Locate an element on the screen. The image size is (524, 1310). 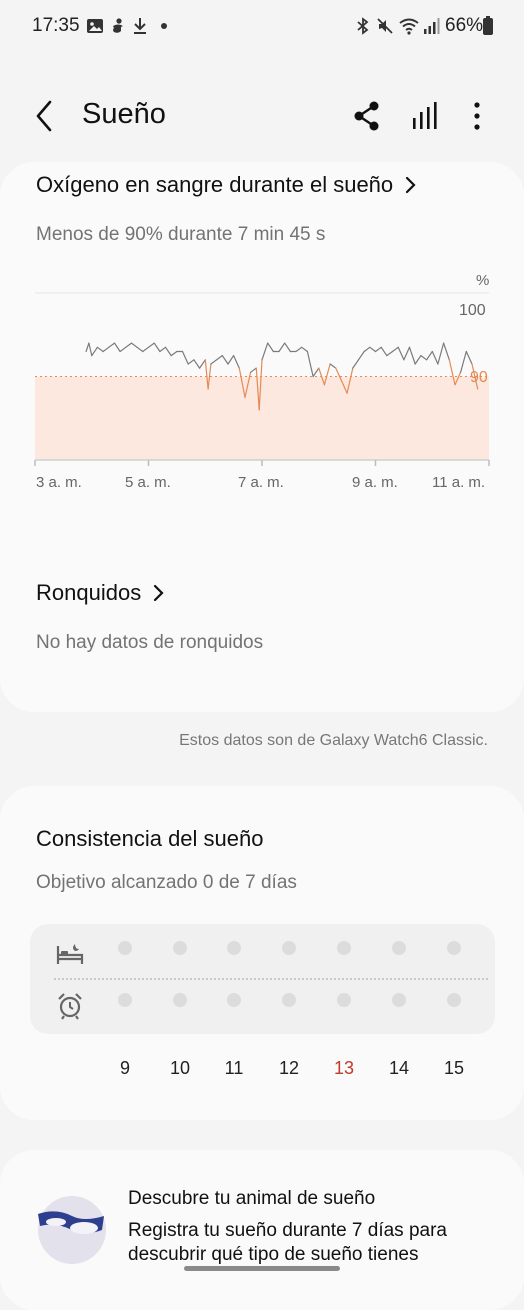
day-label: 11 is located at coordinates (234, 1068).